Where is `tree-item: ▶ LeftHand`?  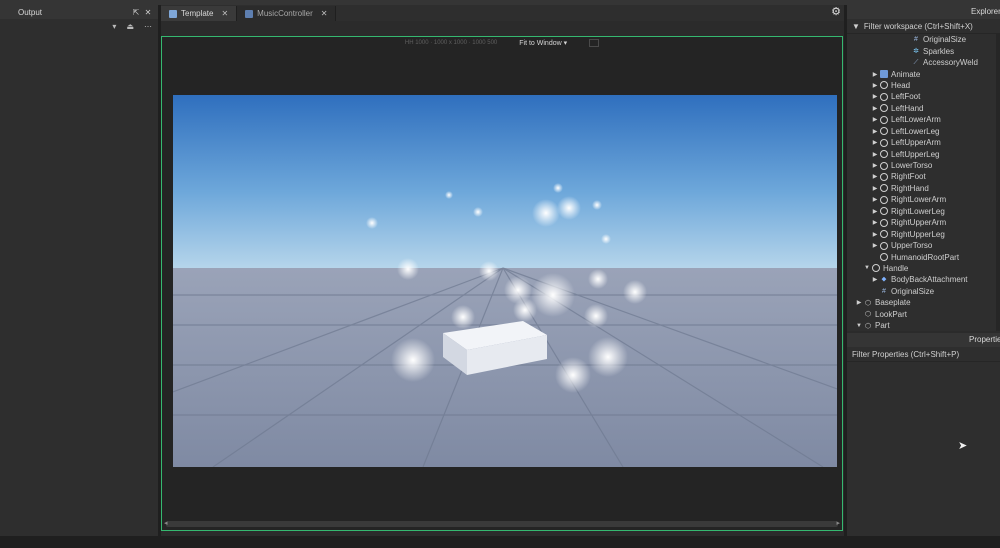 tree-item: ▶ LeftHand is located at coordinates (923, 108).